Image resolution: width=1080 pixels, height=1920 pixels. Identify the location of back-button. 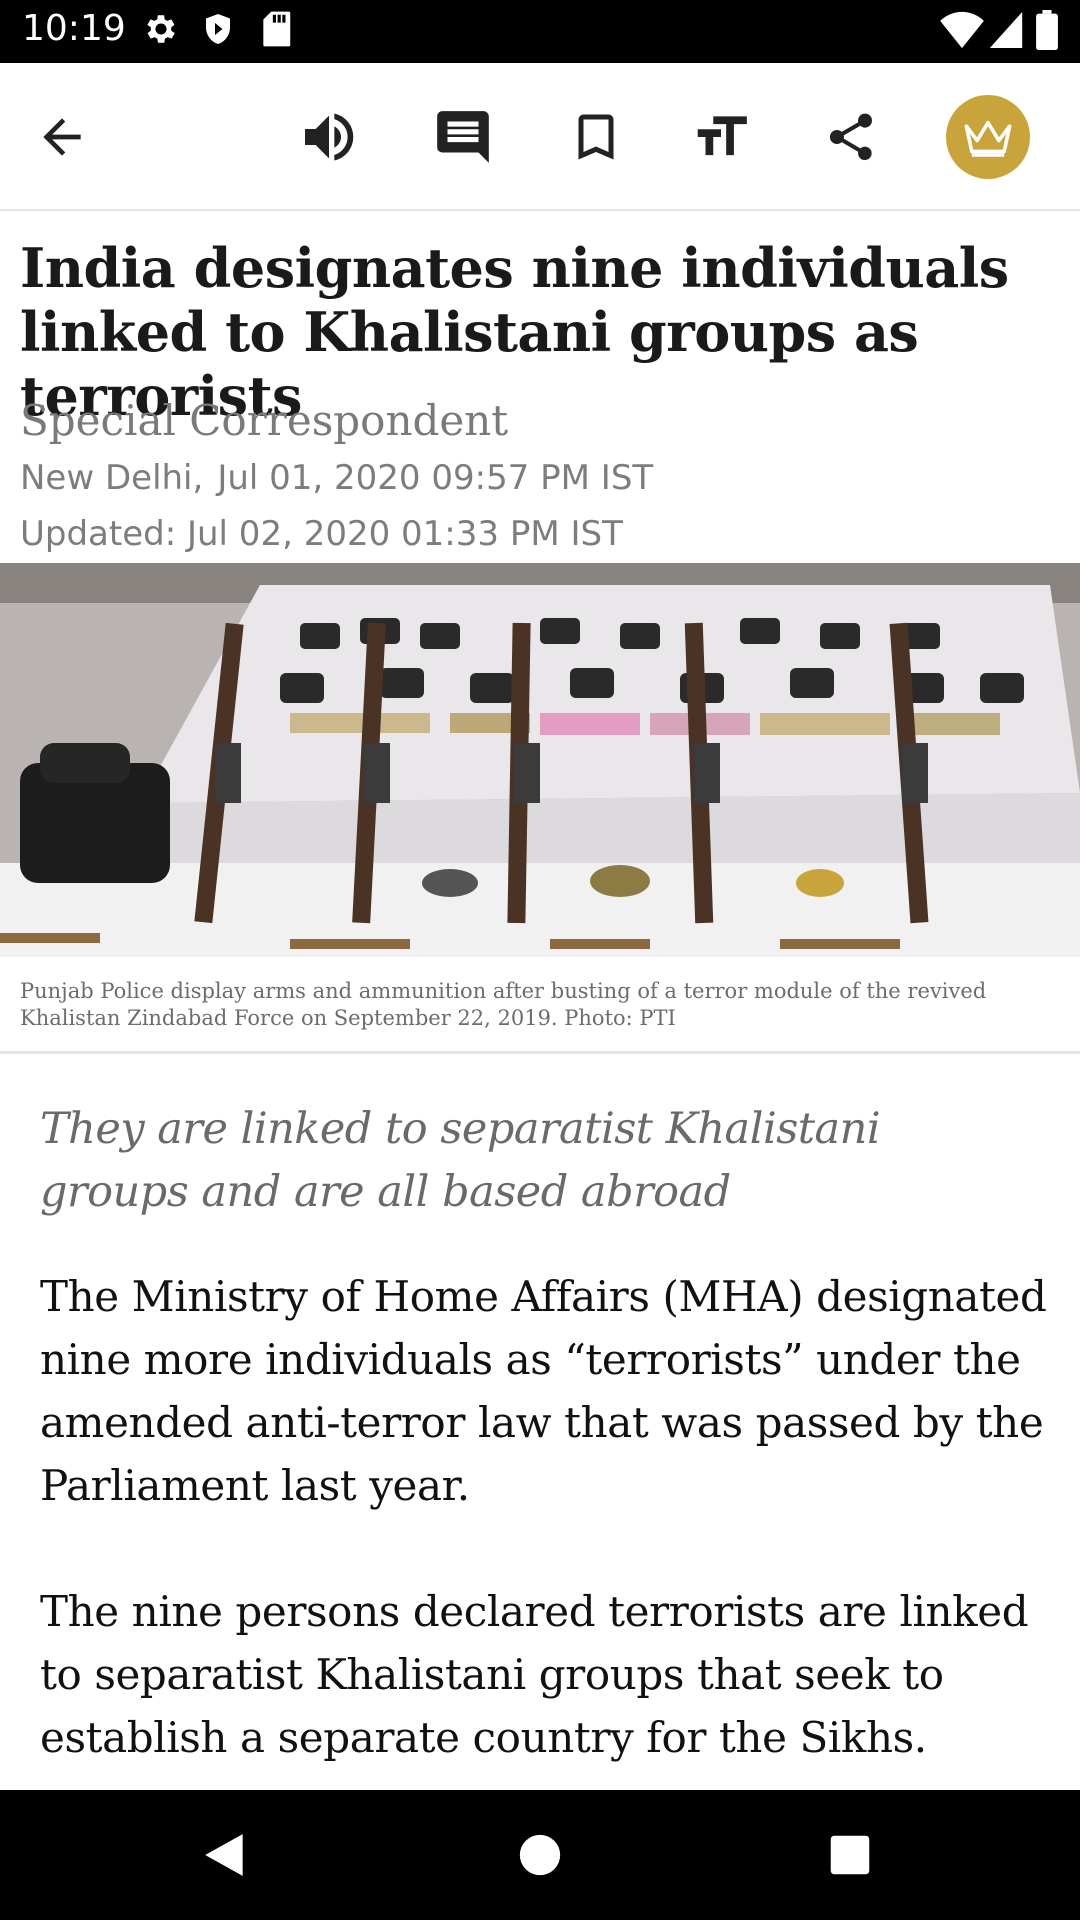
(62, 137).